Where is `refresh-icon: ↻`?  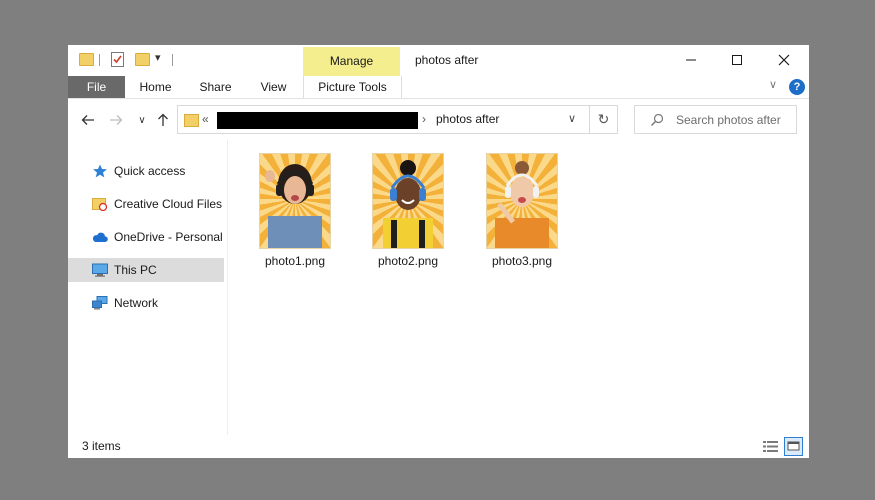 refresh-icon: ↻ is located at coordinates (604, 119).